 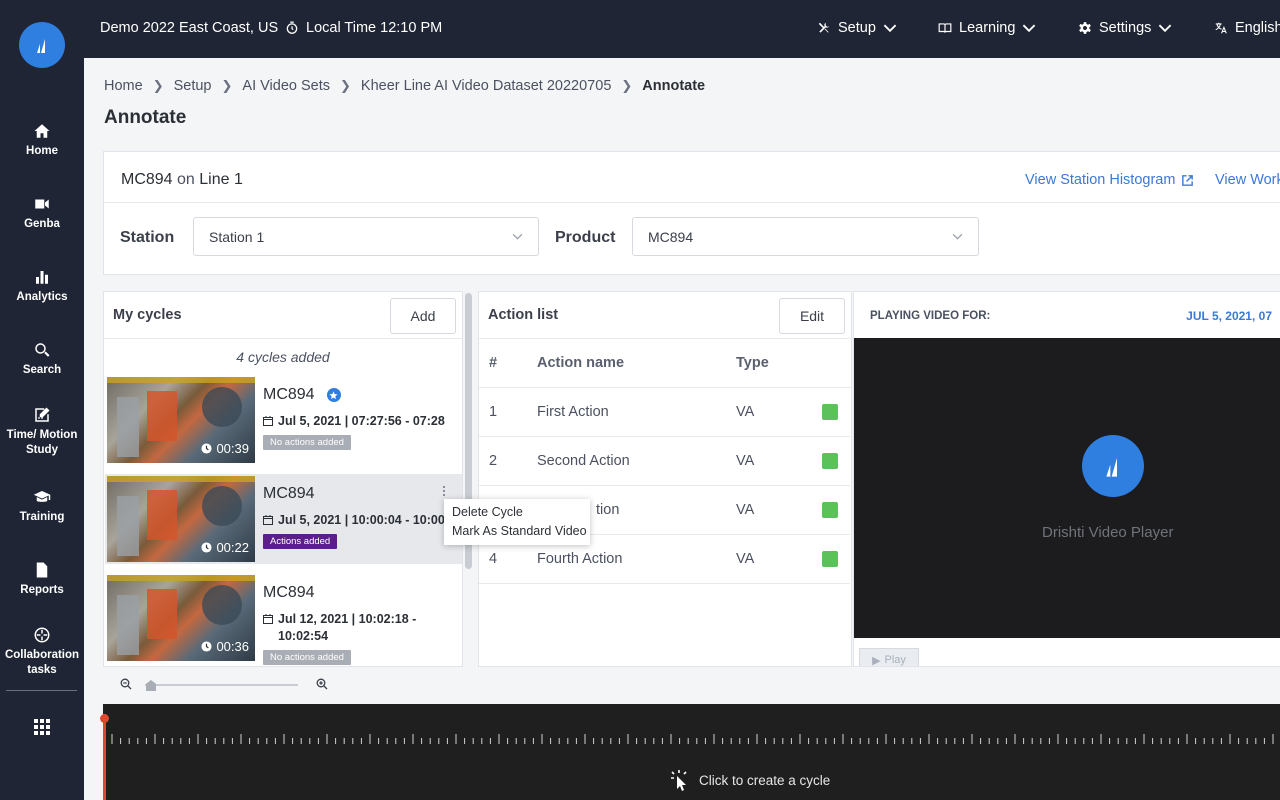 What do you see at coordinates (585, 237) in the screenshot?
I see `product-label: Product` at bounding box center [585, 237].